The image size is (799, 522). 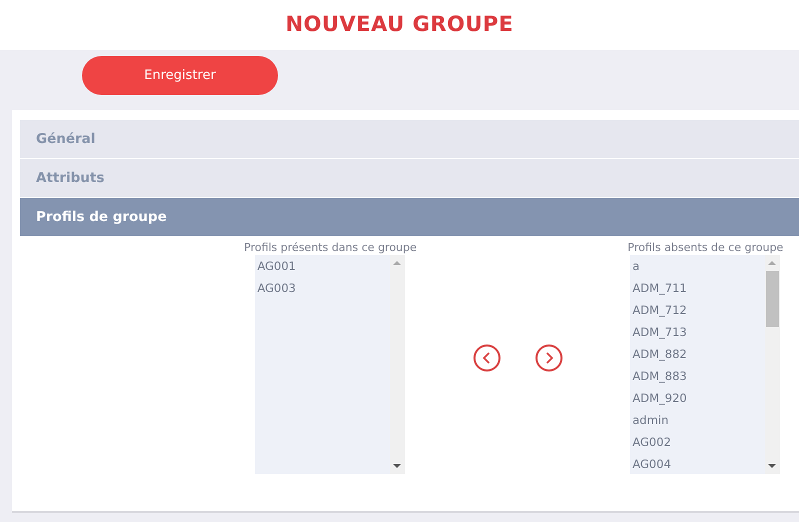 What do you see at coordinates (330, 248) in the screenshot?
I see `list-label: Profils présents dans ce groupe` at bounding box center [330, 248].